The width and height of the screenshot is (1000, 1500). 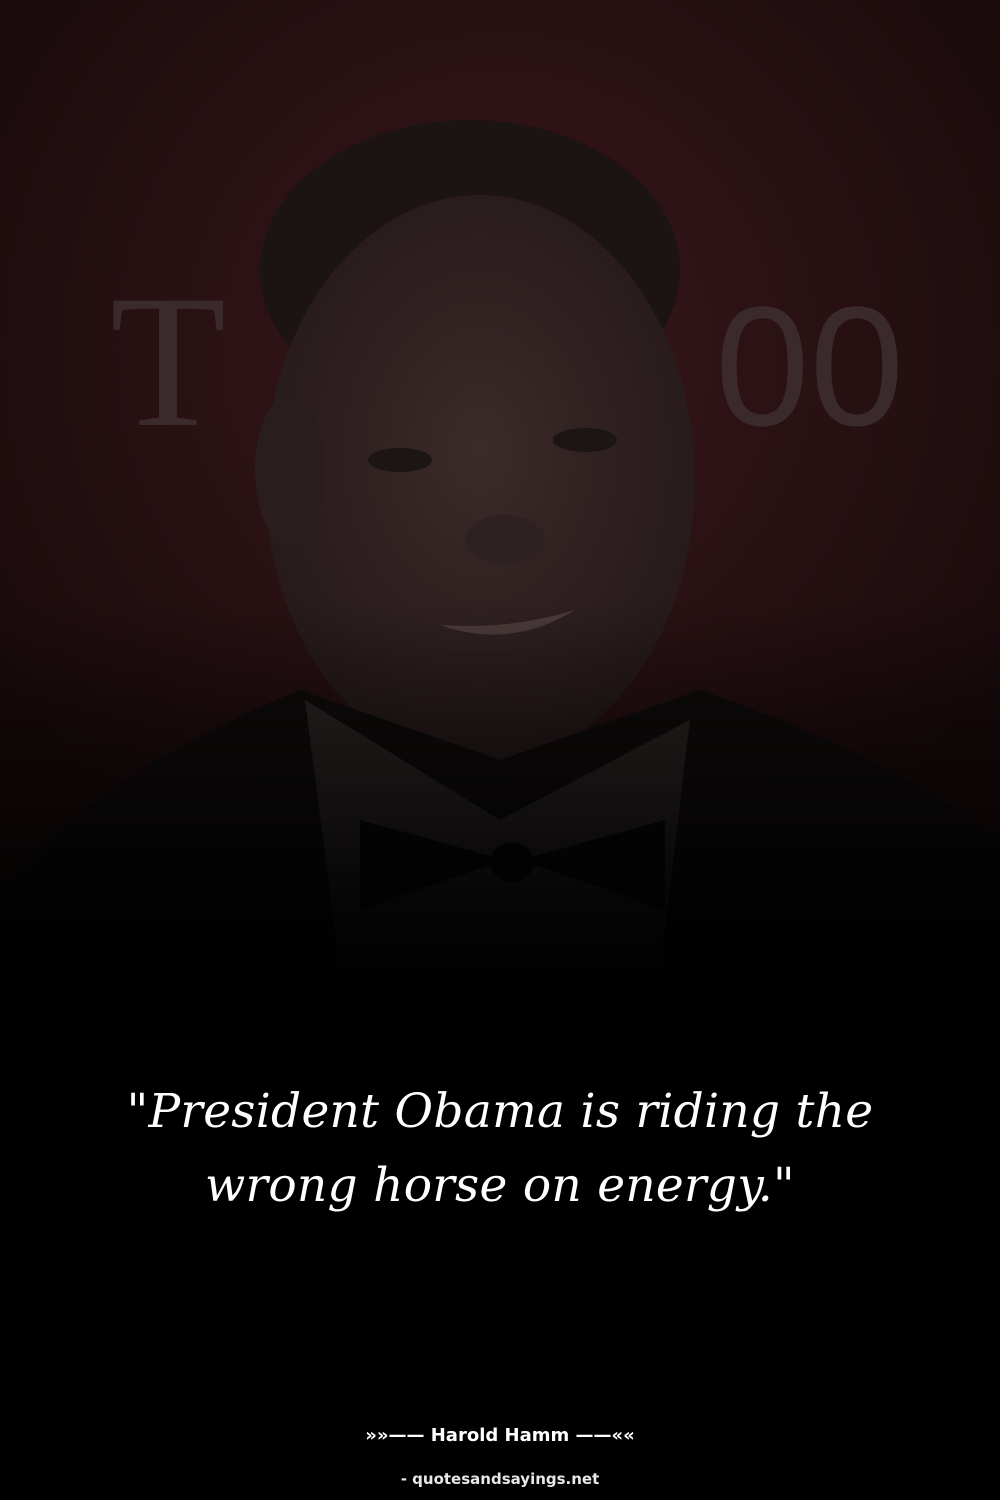 What do you see at coordinates (500, 1479) in the screenshot?
I see `source-line: - quotesandsayings.net` at bounding box center [500, 1479].